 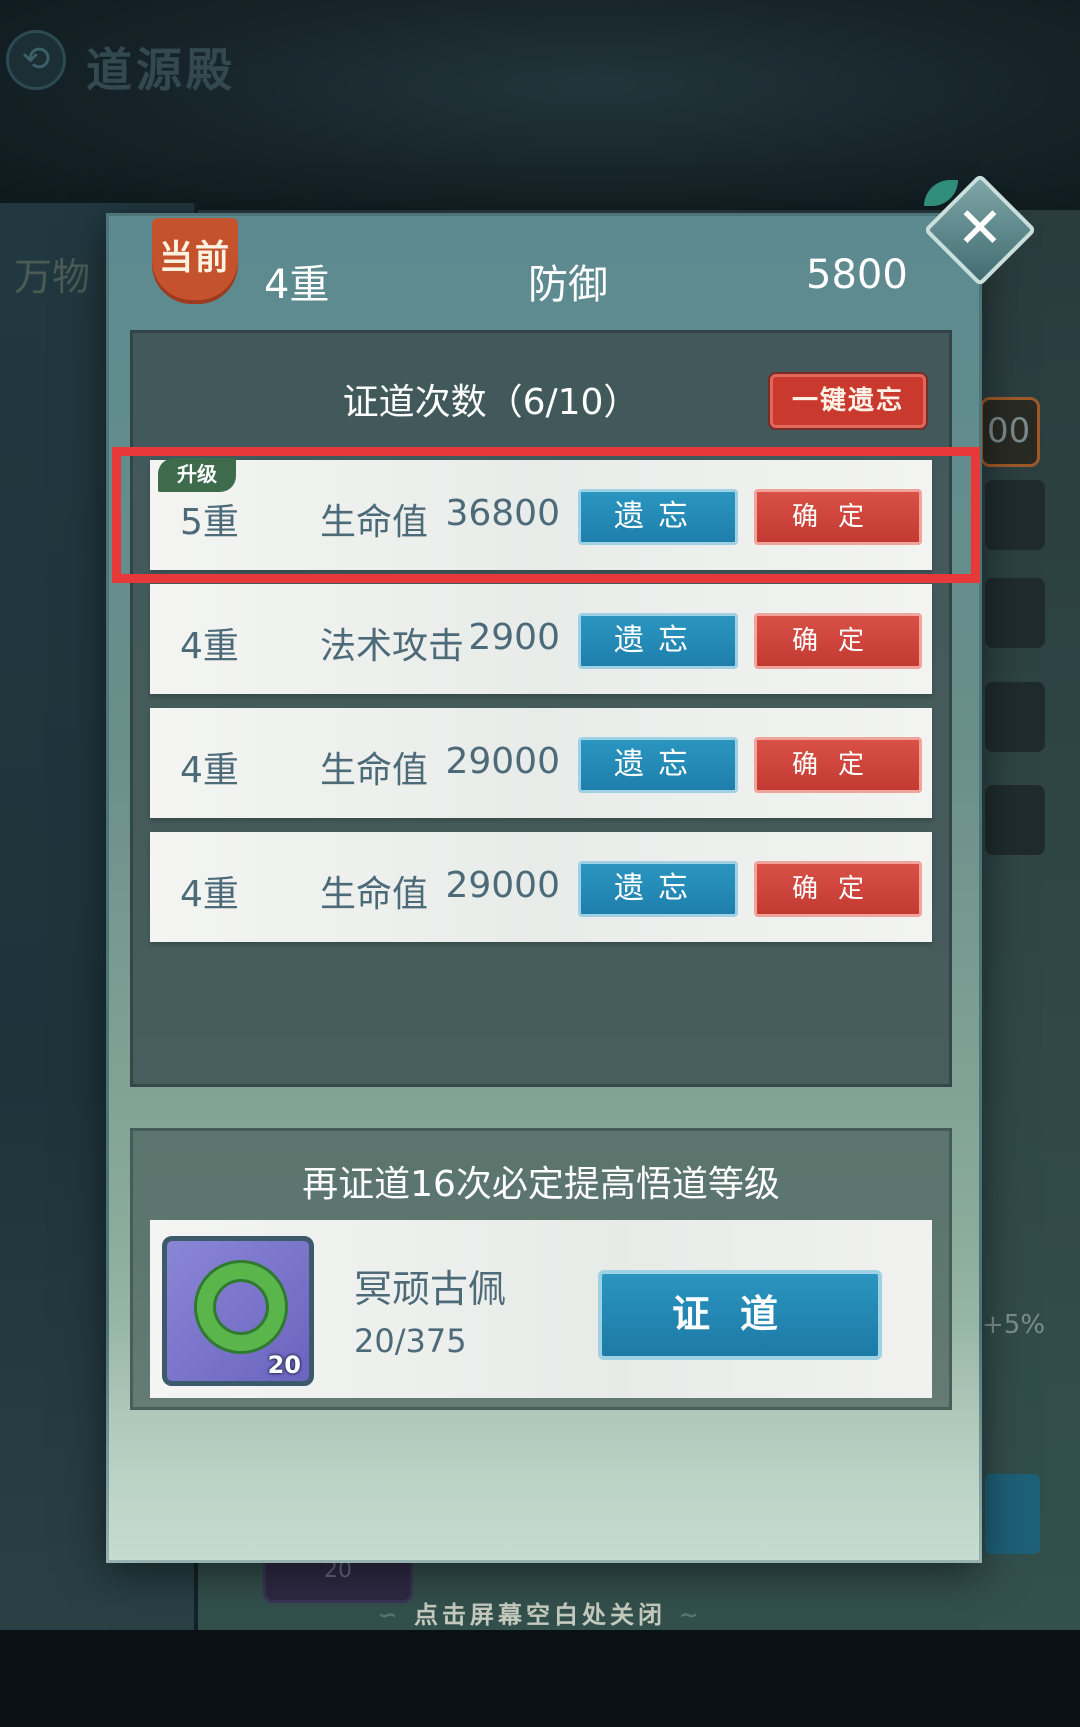 I want to click on prove-button: 证道, so click(x=740, y=1315).